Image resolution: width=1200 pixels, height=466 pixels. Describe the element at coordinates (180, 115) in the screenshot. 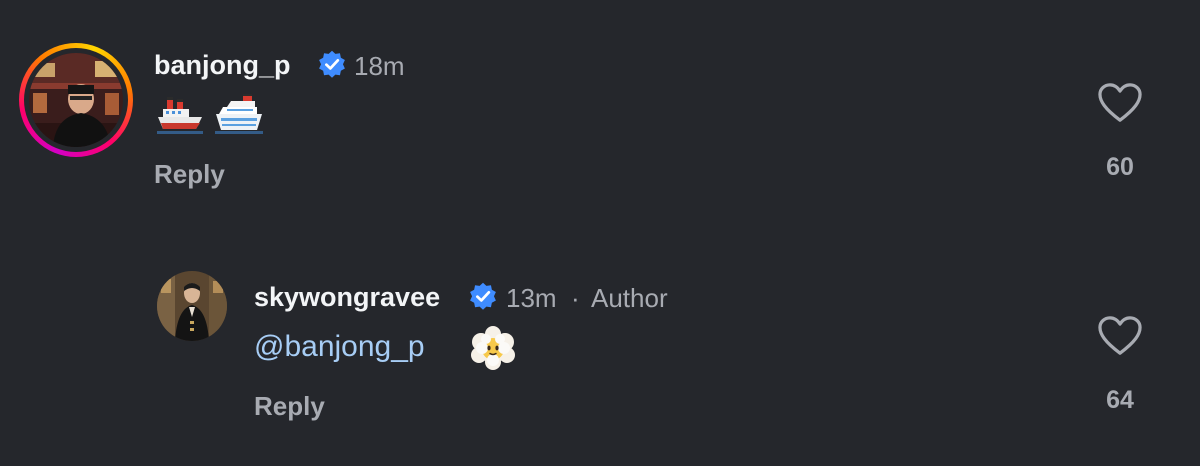

I see `cargo-ship-emoji` at that location.